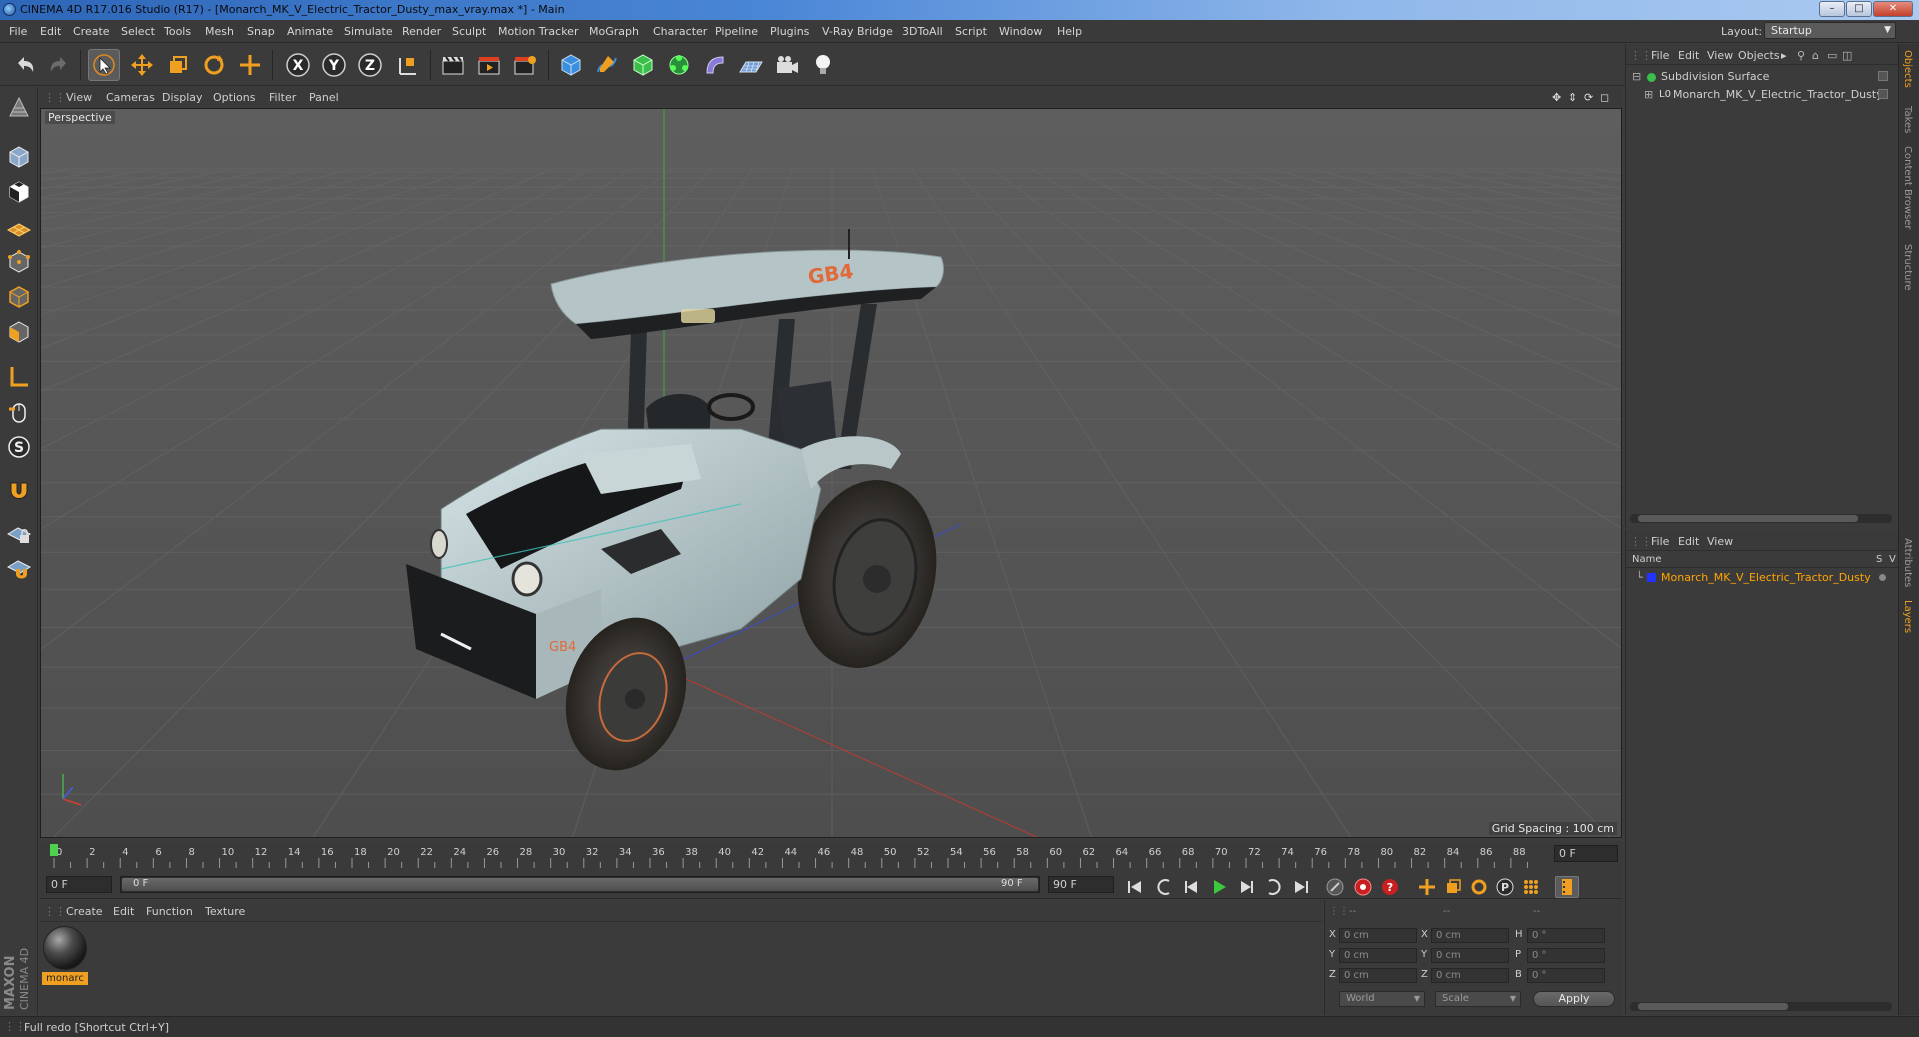 The height and width of the screenshot is (1037, 1919). What do you see at coordinates (408, 65) in the screenshot?
I see `coordinate-system-button` at bounding box center [408, 65].